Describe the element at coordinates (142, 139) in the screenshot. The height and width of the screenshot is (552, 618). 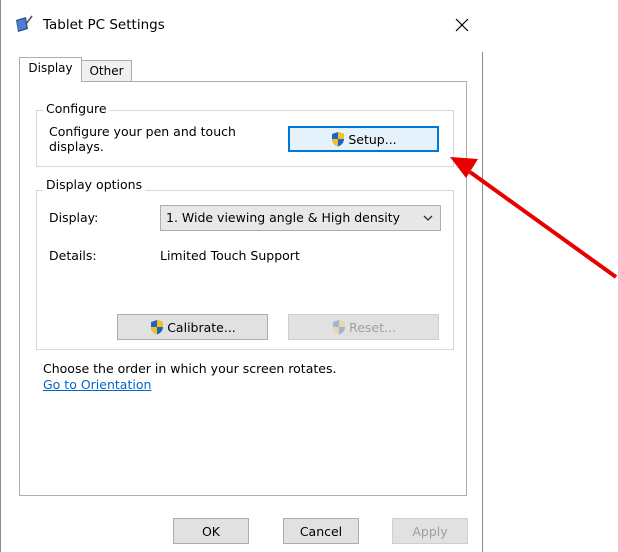
I see `configure-description: Configure your pen and touch displays.` at that location.